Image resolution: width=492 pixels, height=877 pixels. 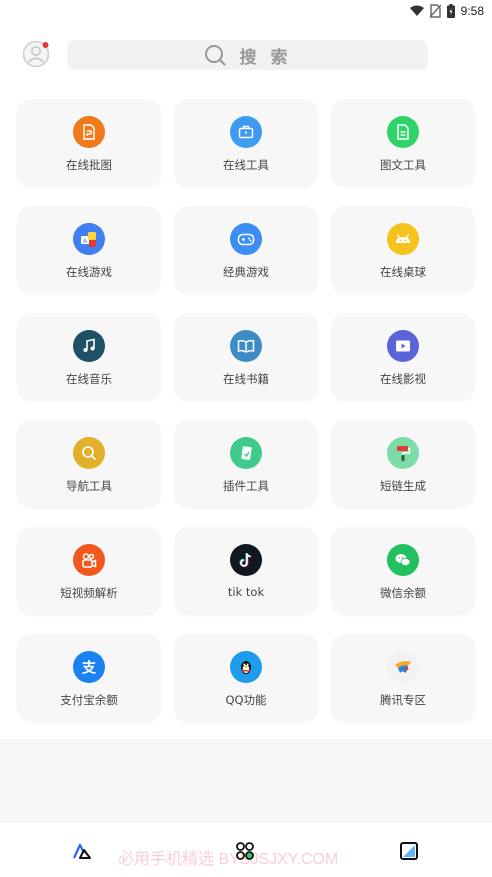 What do you see at coordinates (89, 560) in the screenshot?
I see `kuaishou-icon` at bounding box center [89, 560].